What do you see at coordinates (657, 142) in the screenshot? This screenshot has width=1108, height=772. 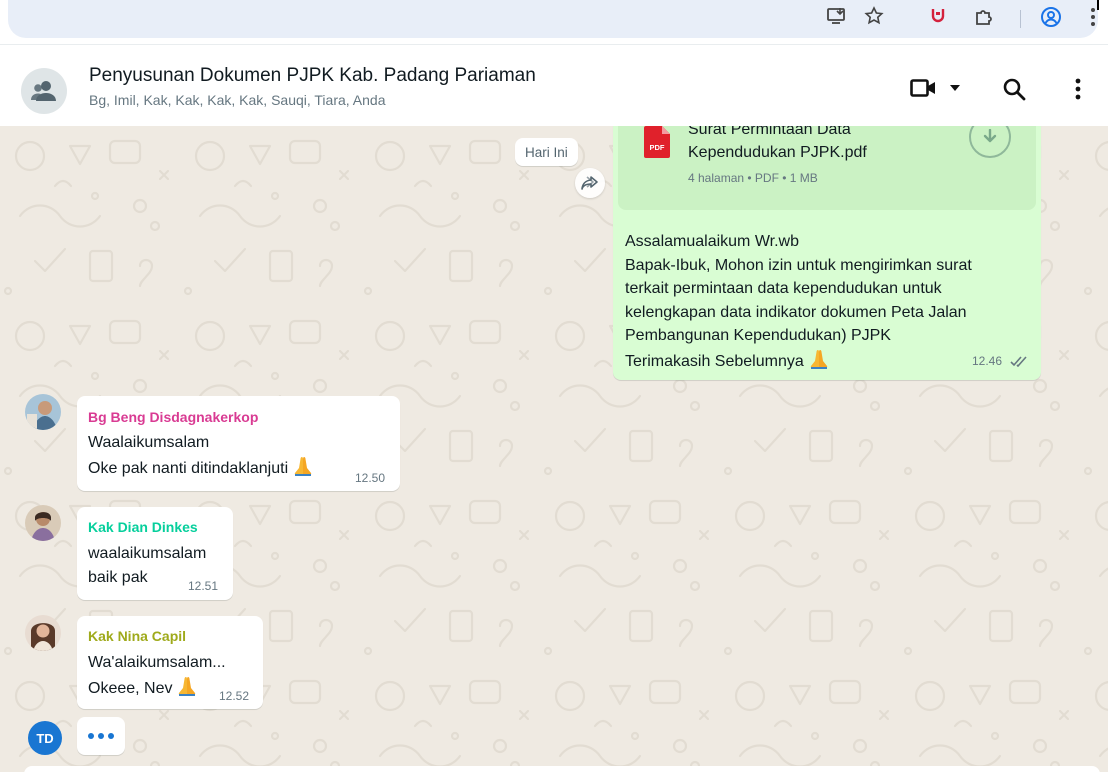 I see `pdf-icon: PDF` at bounding box center [657, 142].